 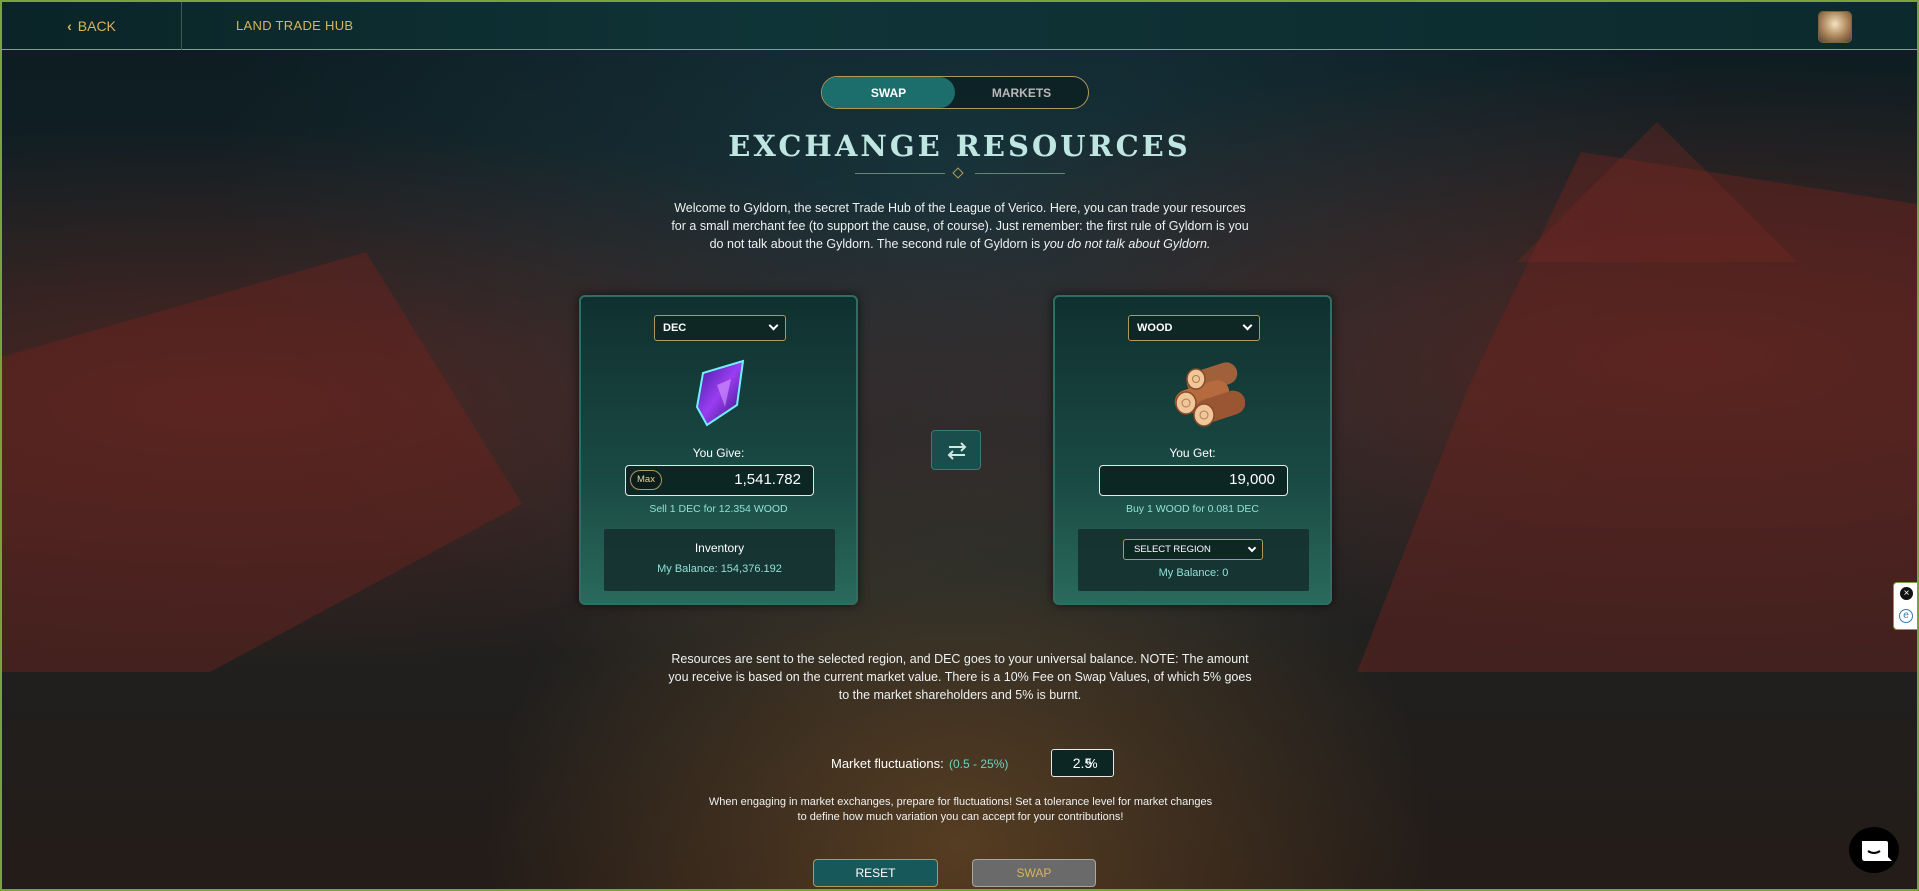 What do you see at coordinates (295, 25) in the screenshot?
I see `page-header-title: LAND TRADE HUB` at bounding box center [295, 25].